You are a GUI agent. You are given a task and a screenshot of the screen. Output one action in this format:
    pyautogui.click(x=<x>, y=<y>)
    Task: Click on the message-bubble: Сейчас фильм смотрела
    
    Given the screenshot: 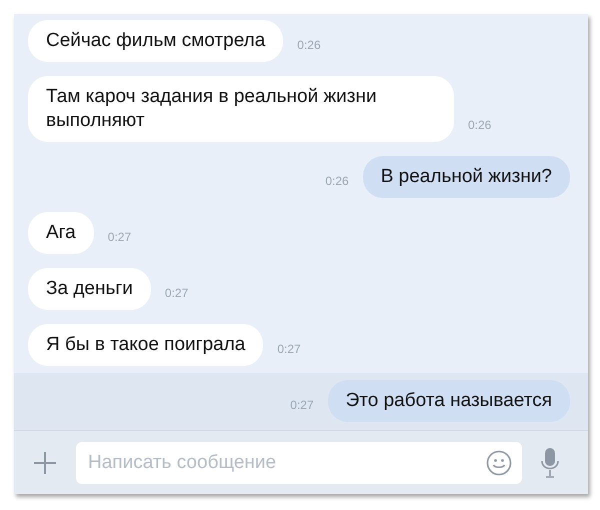 What is the action you would take?
    pyautogui.click(x=156, y=41)
    